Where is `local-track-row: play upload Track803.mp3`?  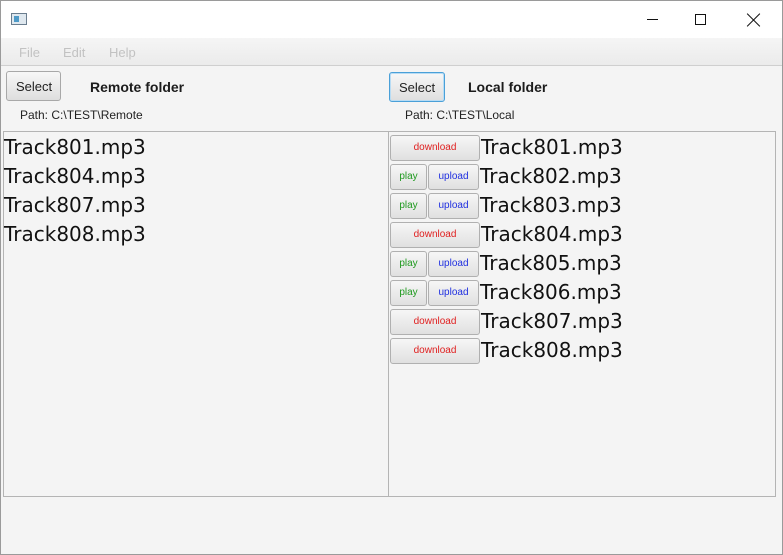
local-track-row: play upload Track803.mp3 is located at coordinates (506, 205).